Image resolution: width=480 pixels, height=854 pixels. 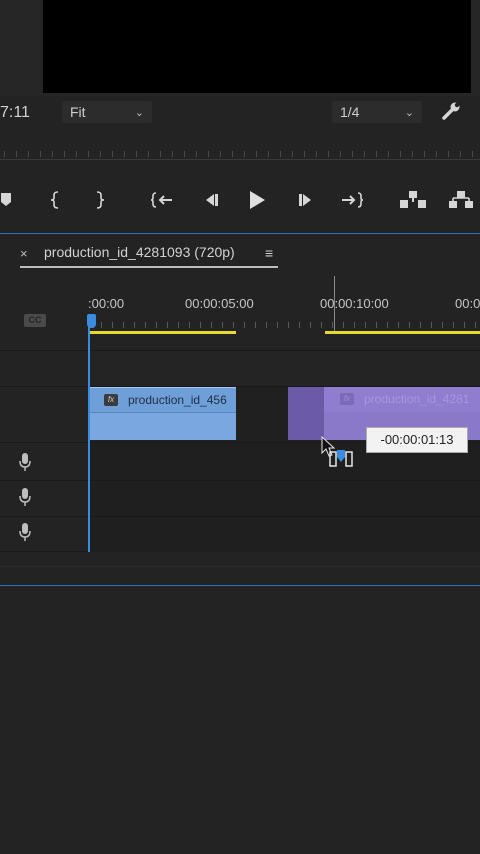 I want to click on playhead-handle, so click(x=91, y=321).